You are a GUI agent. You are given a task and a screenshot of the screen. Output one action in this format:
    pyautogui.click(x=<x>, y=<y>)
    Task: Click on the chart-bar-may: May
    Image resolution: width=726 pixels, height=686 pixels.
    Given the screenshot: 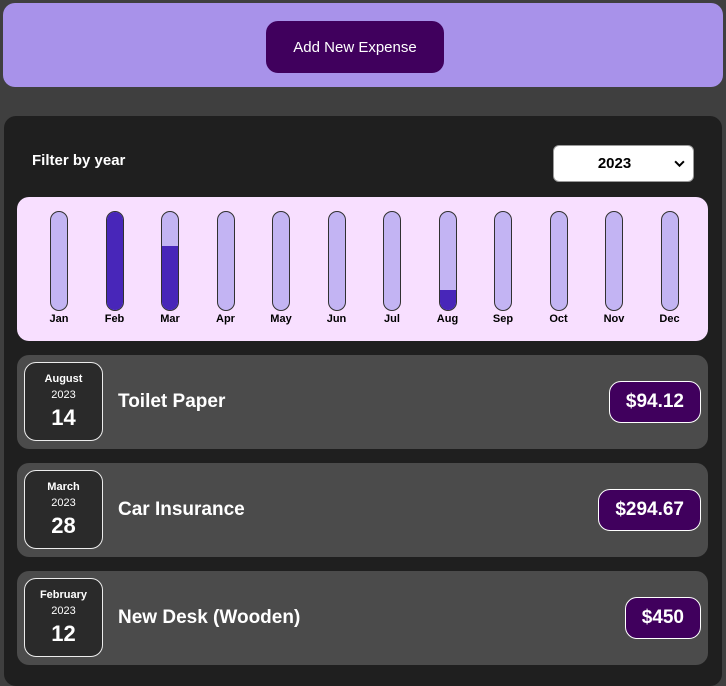 What is the action you would take?
    pyautogui.click(x=281, y=269)
    